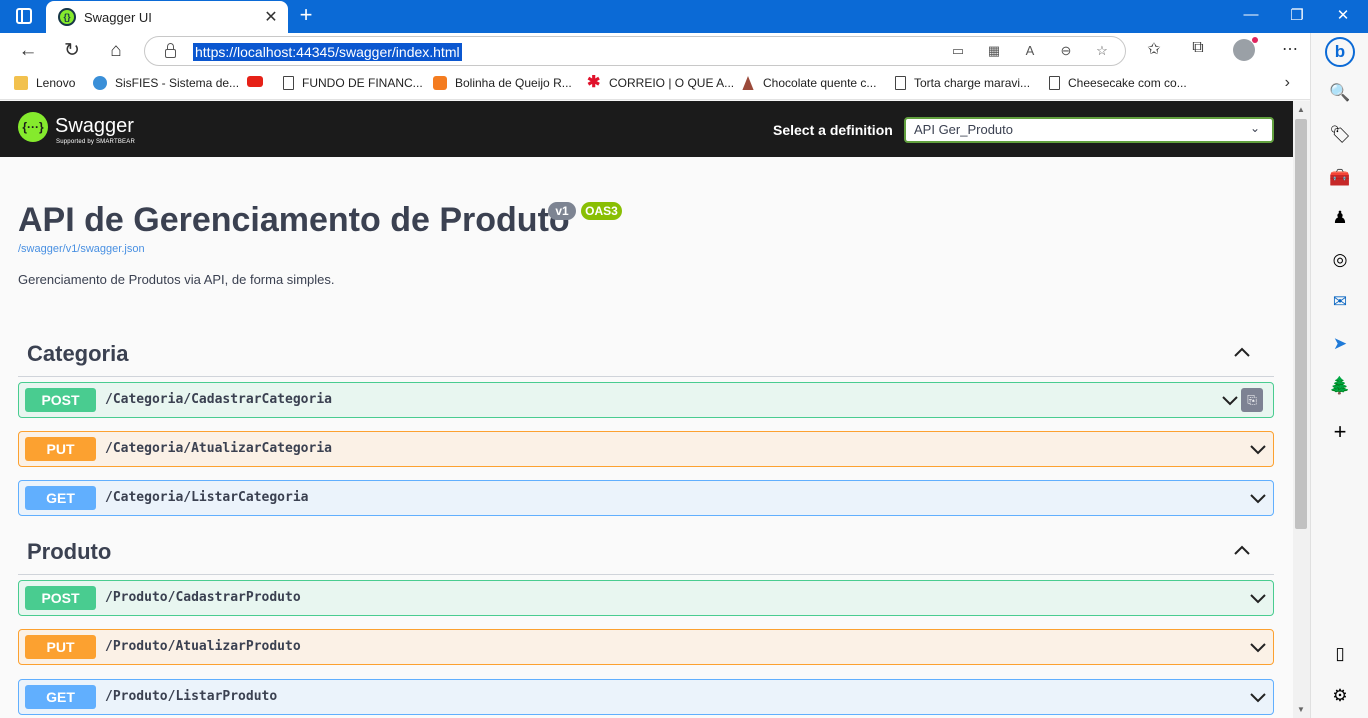 The image size is (1368, 718). I want to click on chevron-down-icon: ⌄, so click(1254, 128).